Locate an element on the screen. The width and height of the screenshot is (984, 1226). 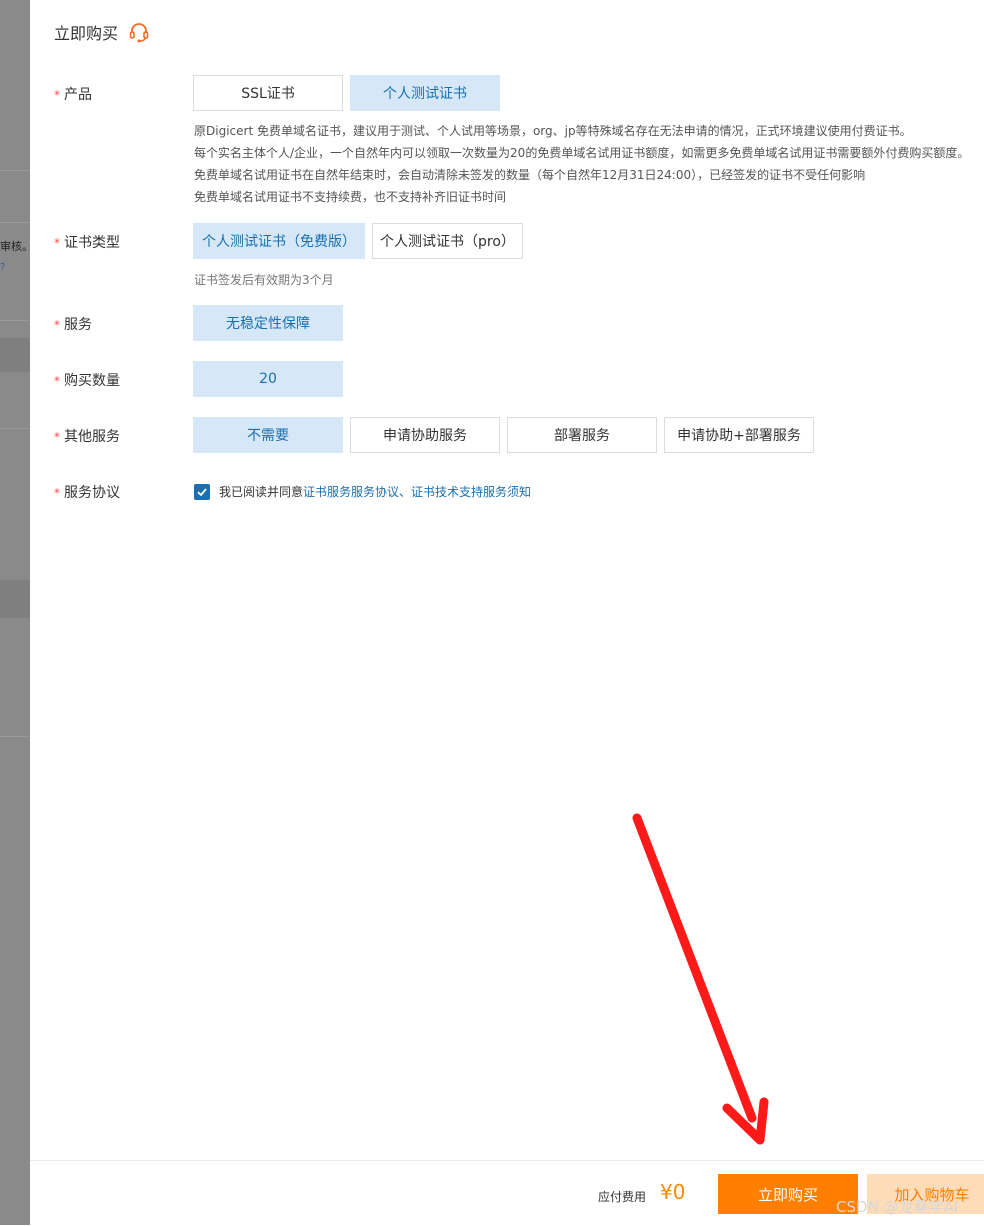
fee-label: 应付费用 is located at coordinates (622, 1197).